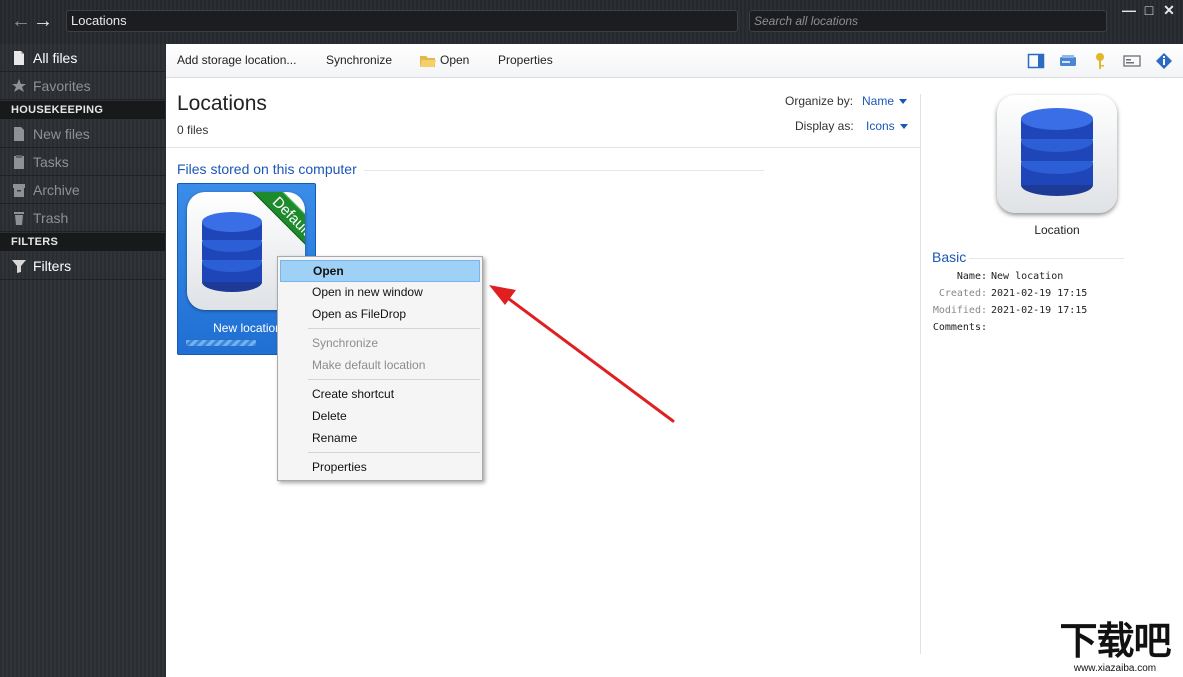  Describe the element at coordinates (82, 58) in the screenshot. I see `sidebar-item-all-files: All files` at that location.